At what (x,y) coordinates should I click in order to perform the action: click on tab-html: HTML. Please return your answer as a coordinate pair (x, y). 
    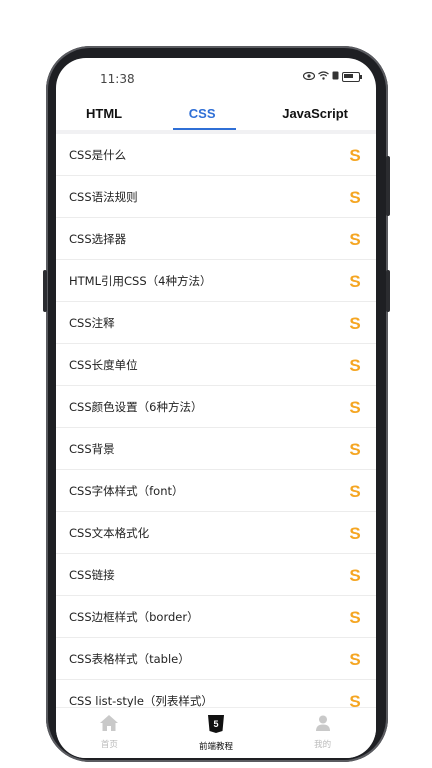
    Looking at the image, I should click on (104, 113).